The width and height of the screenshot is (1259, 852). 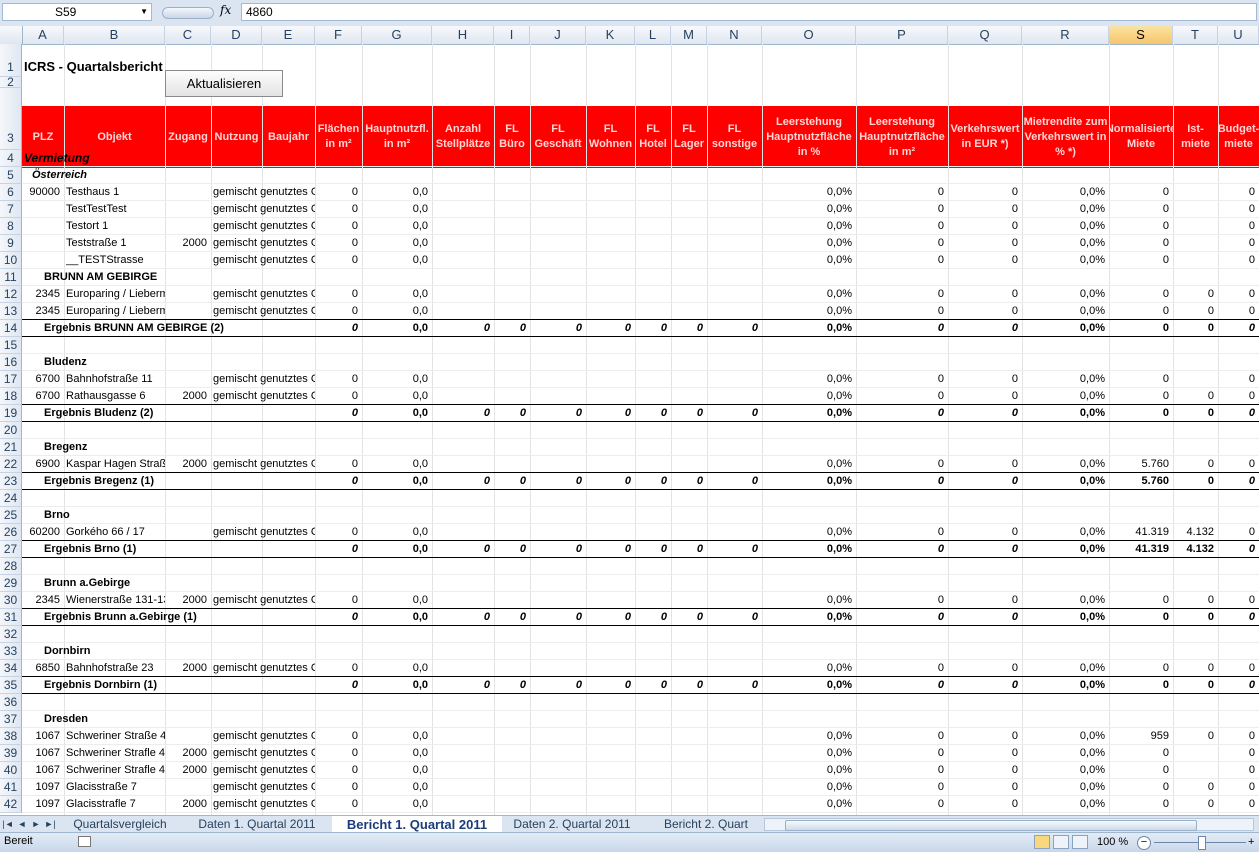 What do you see at coordinates (115, 532) in the screenshot?
I see `object-cell: Gorkého 66 / 17` at bounding box center [115, 532].